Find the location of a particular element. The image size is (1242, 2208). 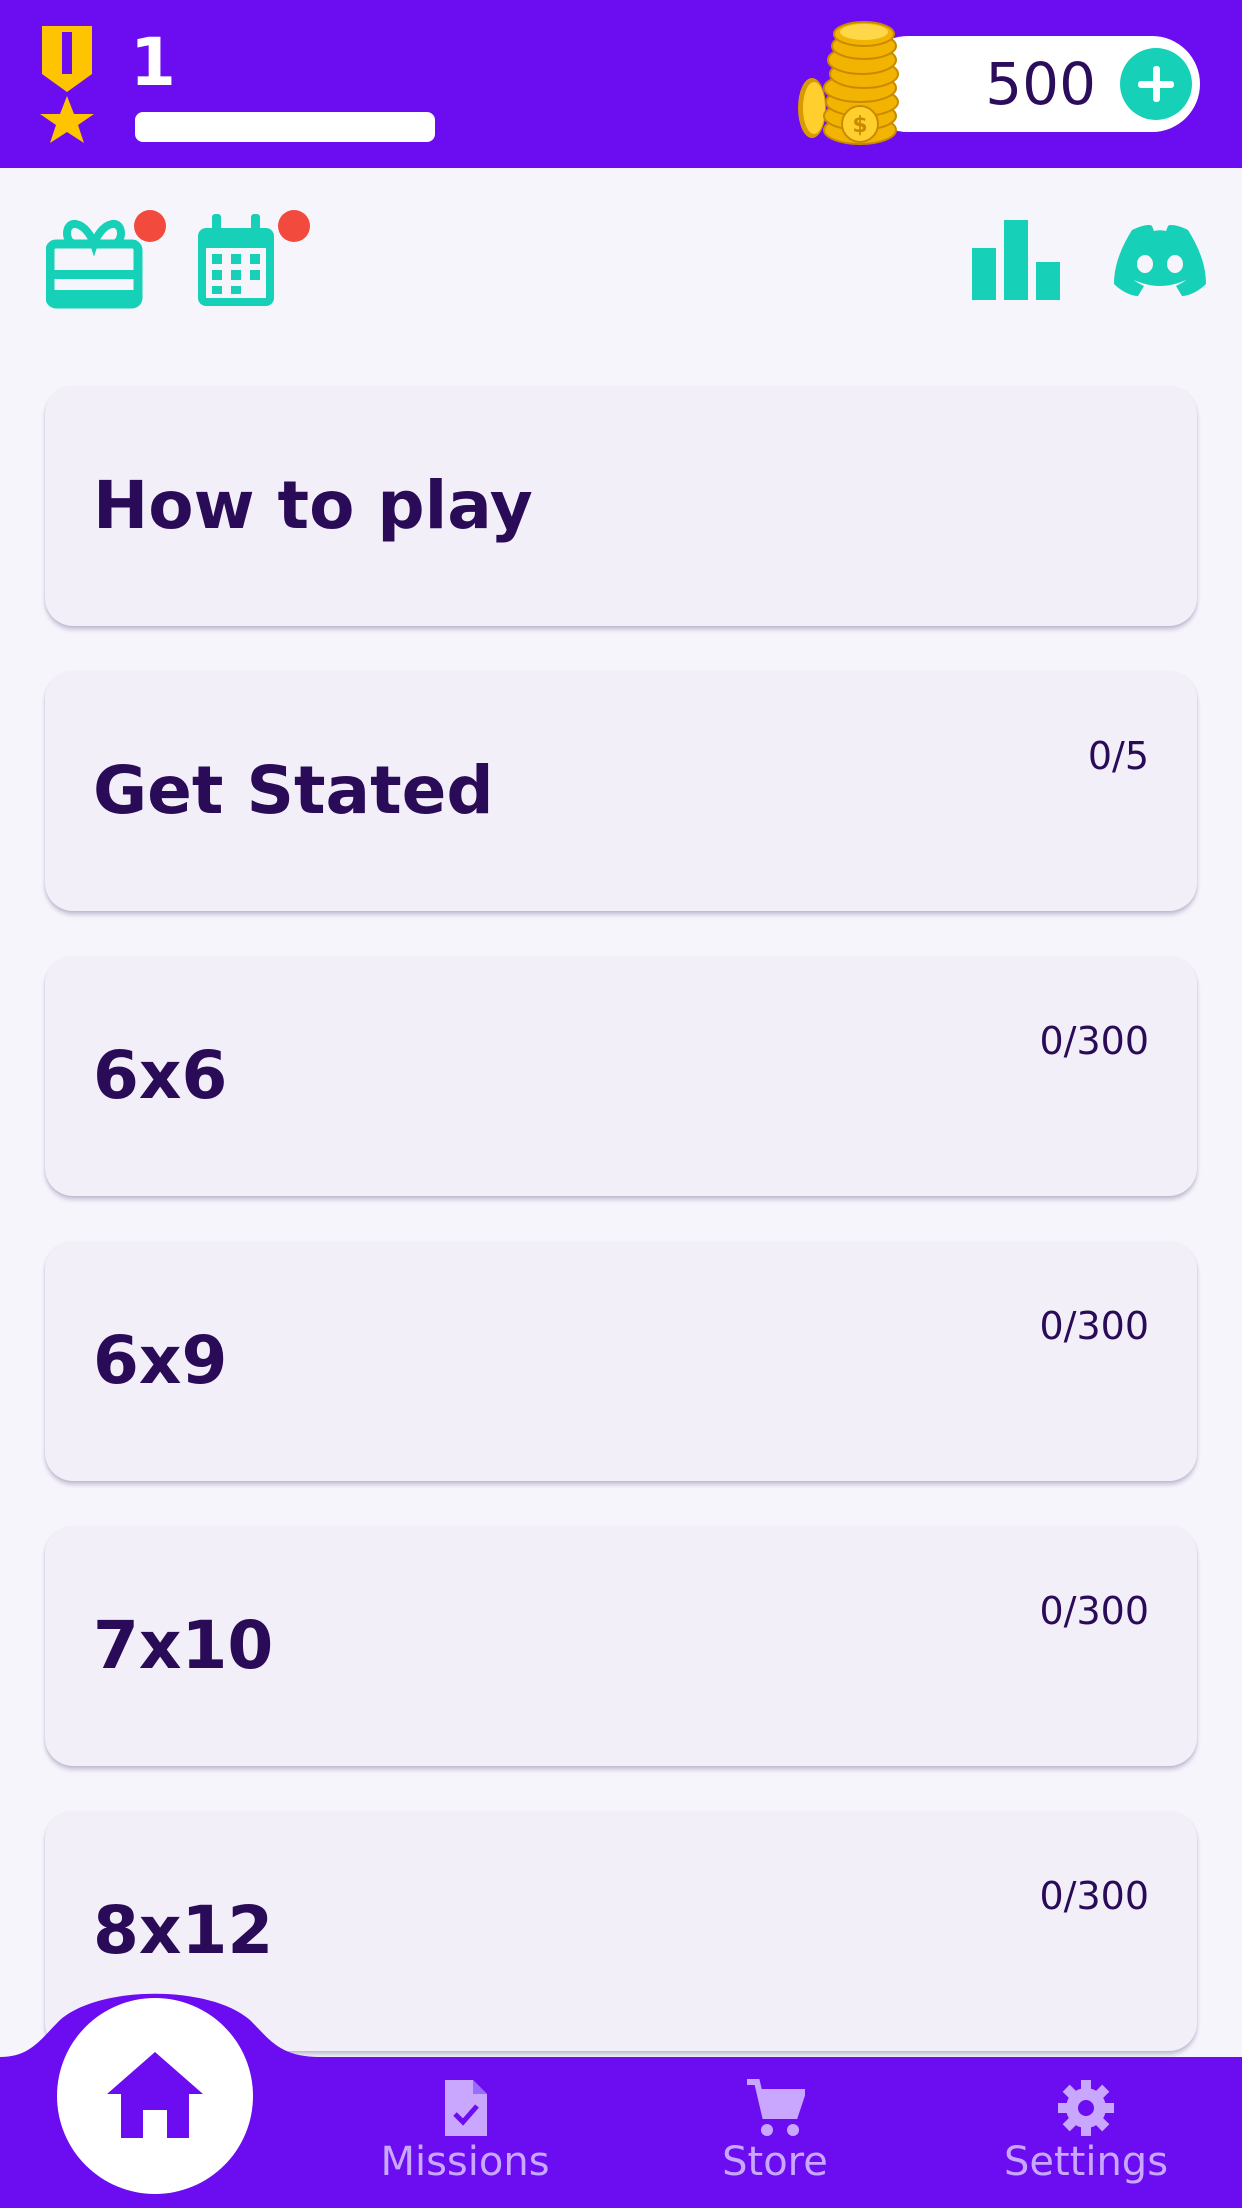

missions-icon is located at coordinates (466, 2108).